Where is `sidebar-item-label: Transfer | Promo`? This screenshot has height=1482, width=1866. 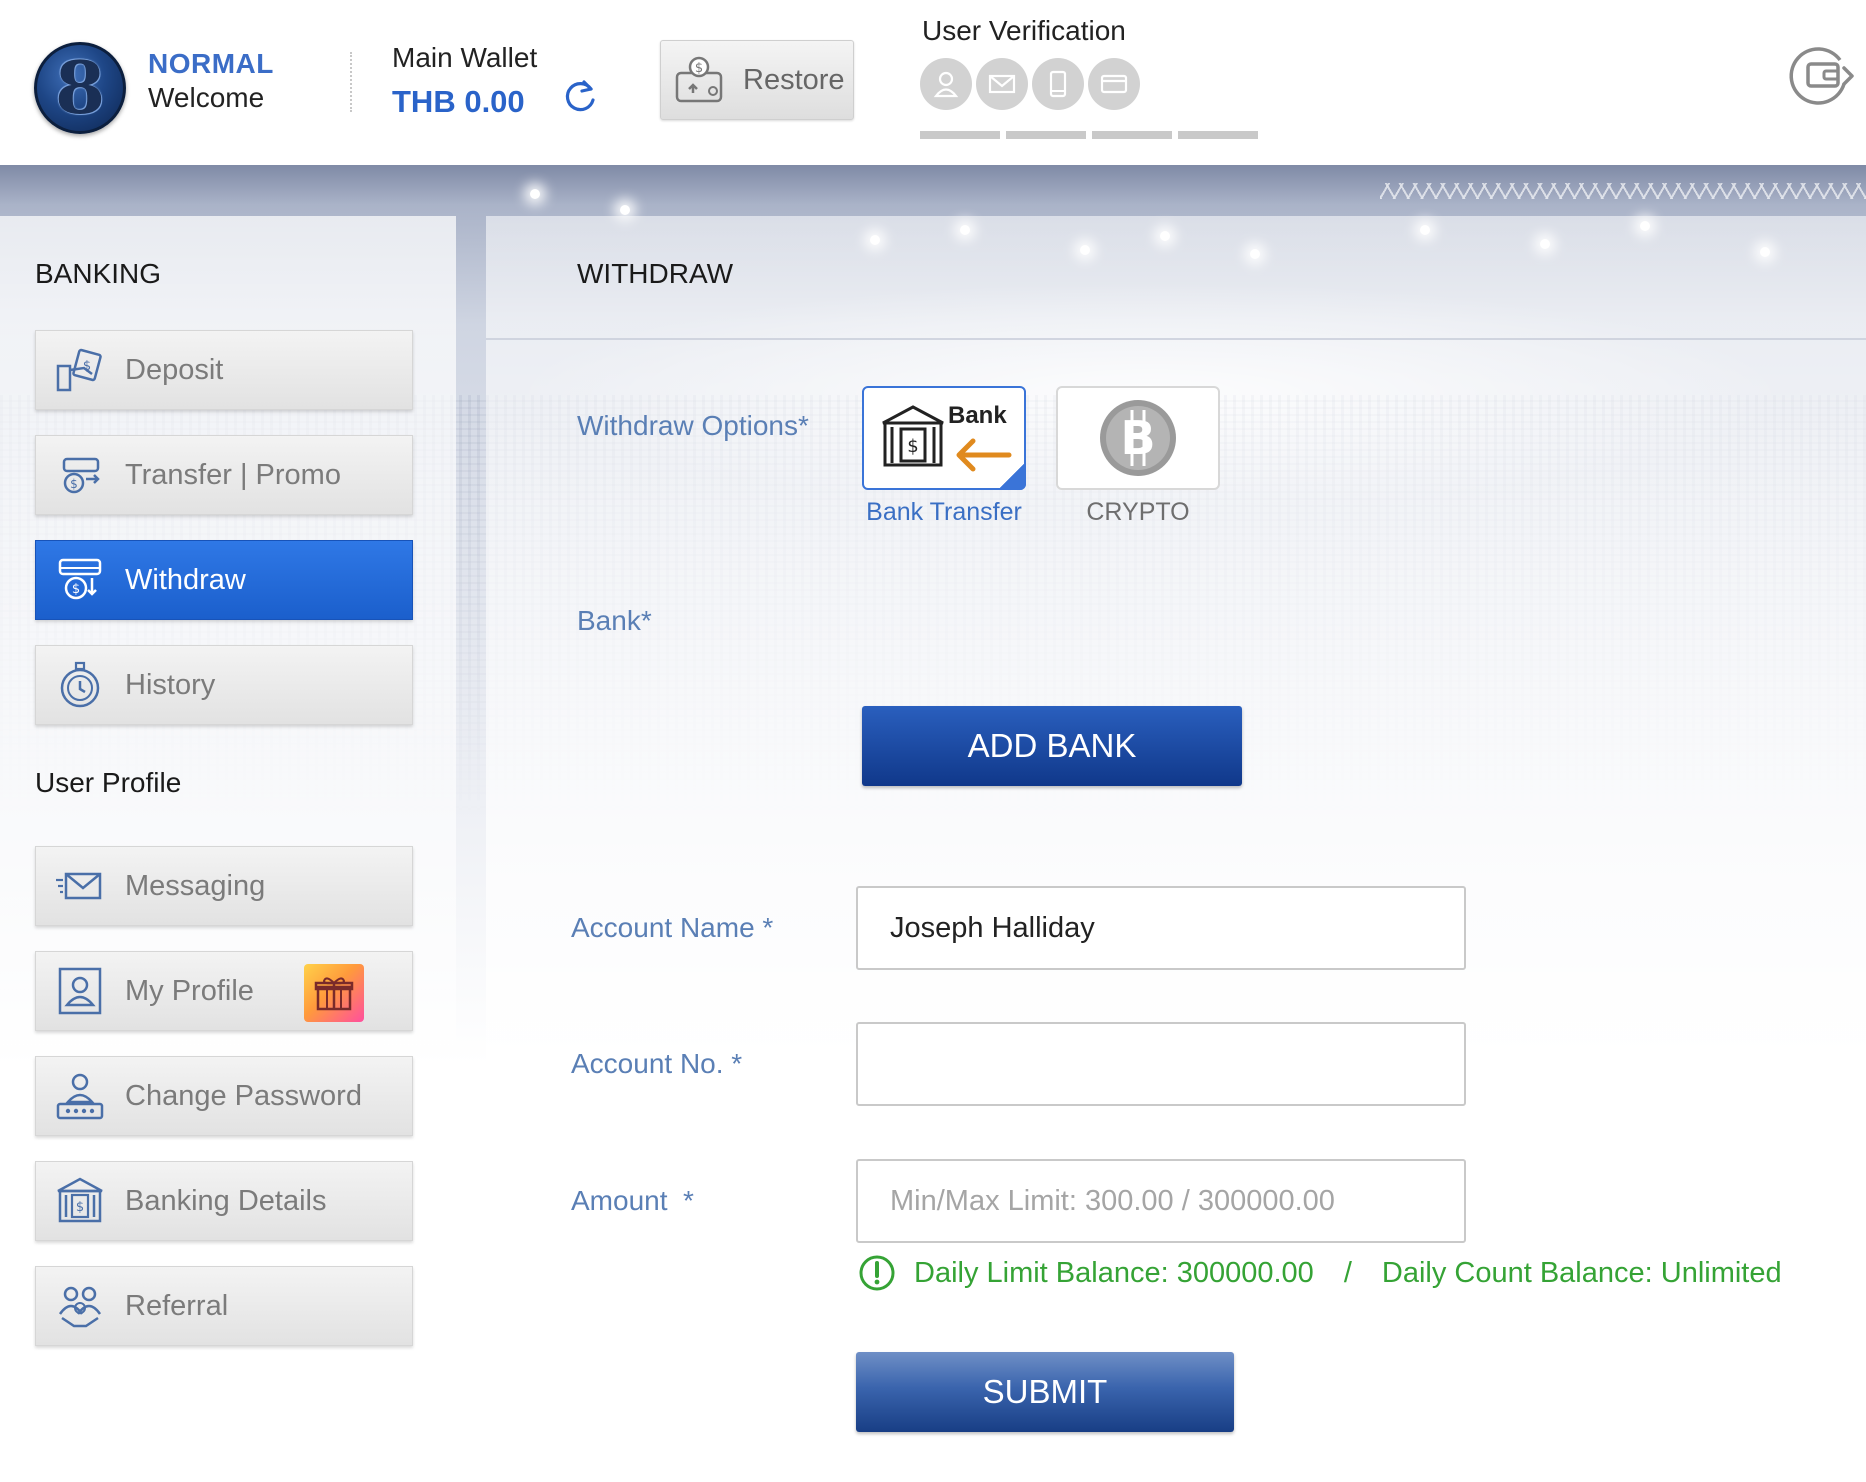 sidebar-item-label: Transfer | Promo is located at coordinates (233, 474).